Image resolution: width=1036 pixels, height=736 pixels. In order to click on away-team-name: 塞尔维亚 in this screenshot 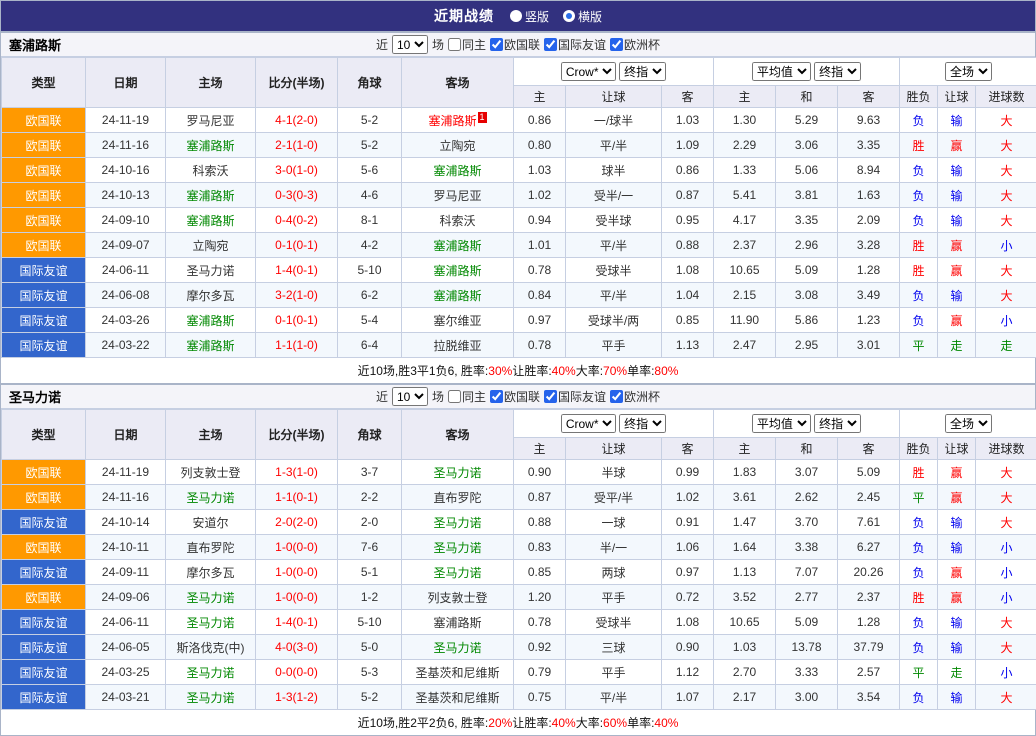, I will do `click(457, 321)`.